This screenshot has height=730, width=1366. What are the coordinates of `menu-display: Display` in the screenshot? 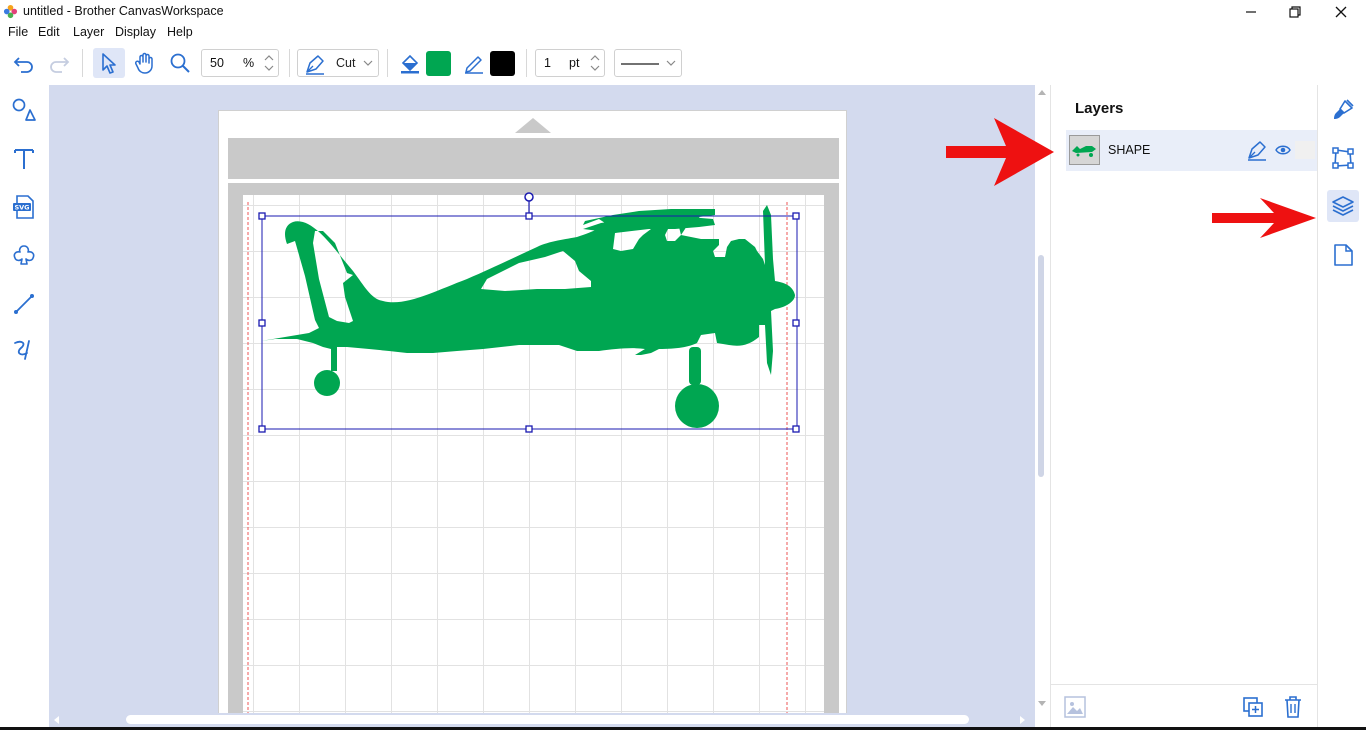 It's located at (135, 32).